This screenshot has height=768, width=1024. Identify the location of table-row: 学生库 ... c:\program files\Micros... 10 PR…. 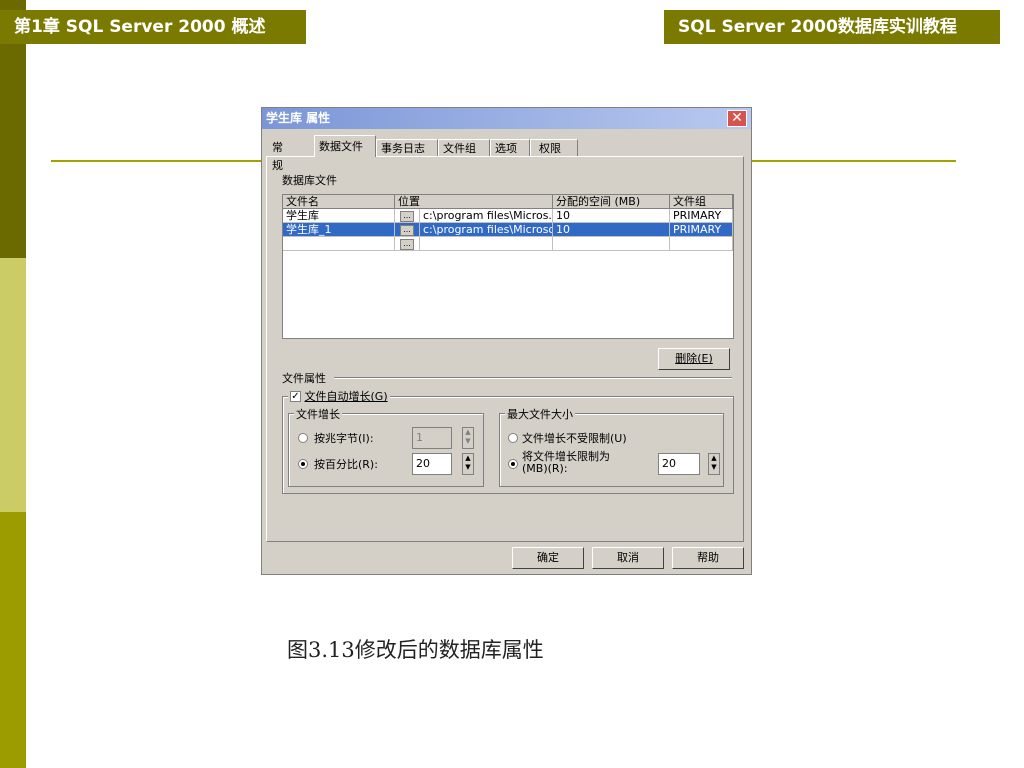
(508, 216).